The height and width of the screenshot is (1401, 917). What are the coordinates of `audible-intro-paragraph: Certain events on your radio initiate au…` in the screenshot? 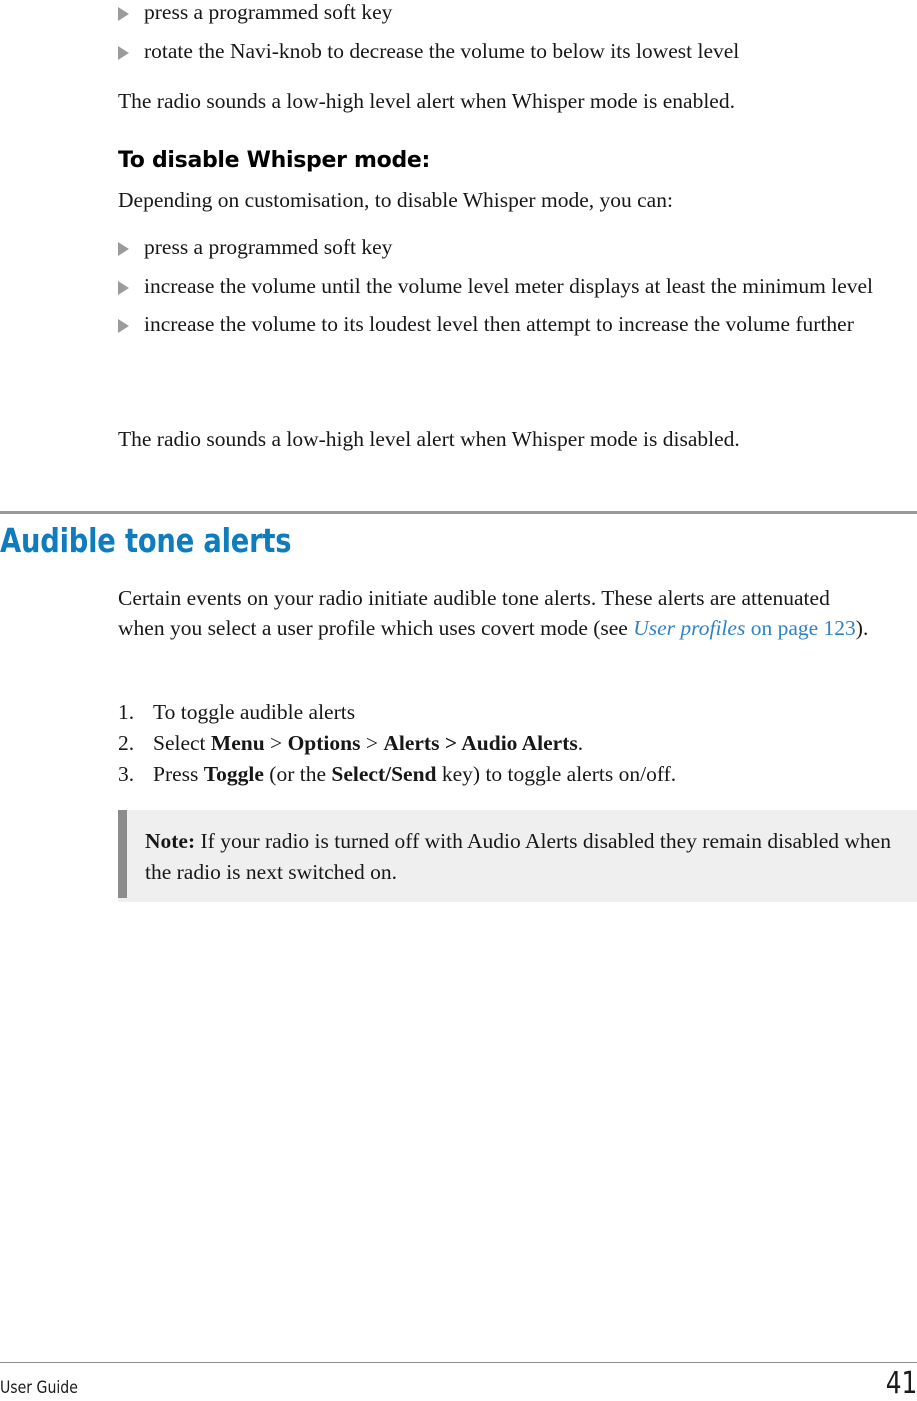 It's located at (498, 613).